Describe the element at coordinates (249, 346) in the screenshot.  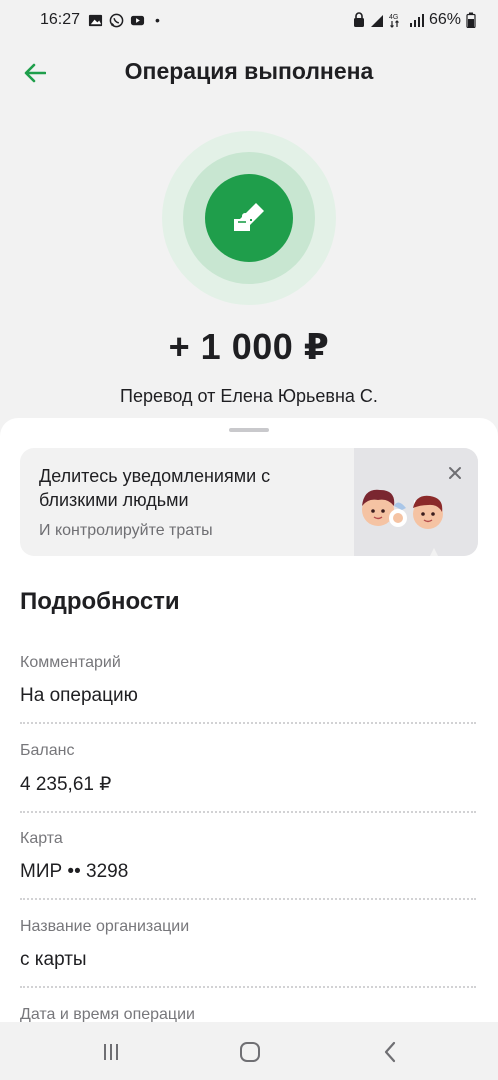
I see `transfer-amount: + 1 000 ₽` at that location.